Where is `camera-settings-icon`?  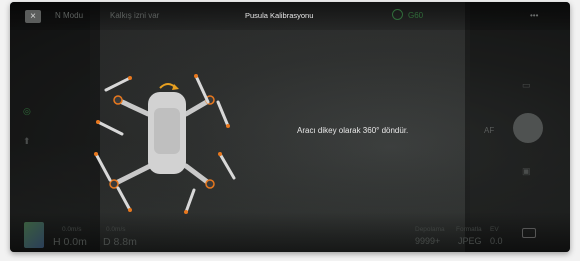
camera-settings-icon is located at coordinates (529, 233).